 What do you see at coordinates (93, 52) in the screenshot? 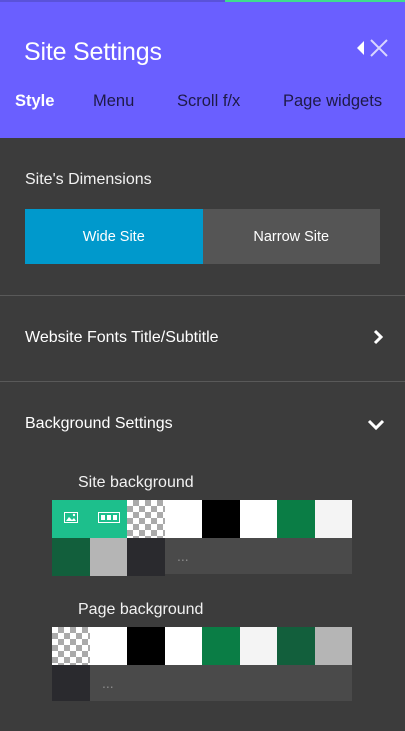
I see `page-title: Site Settings` at bounding box center [93, 52].